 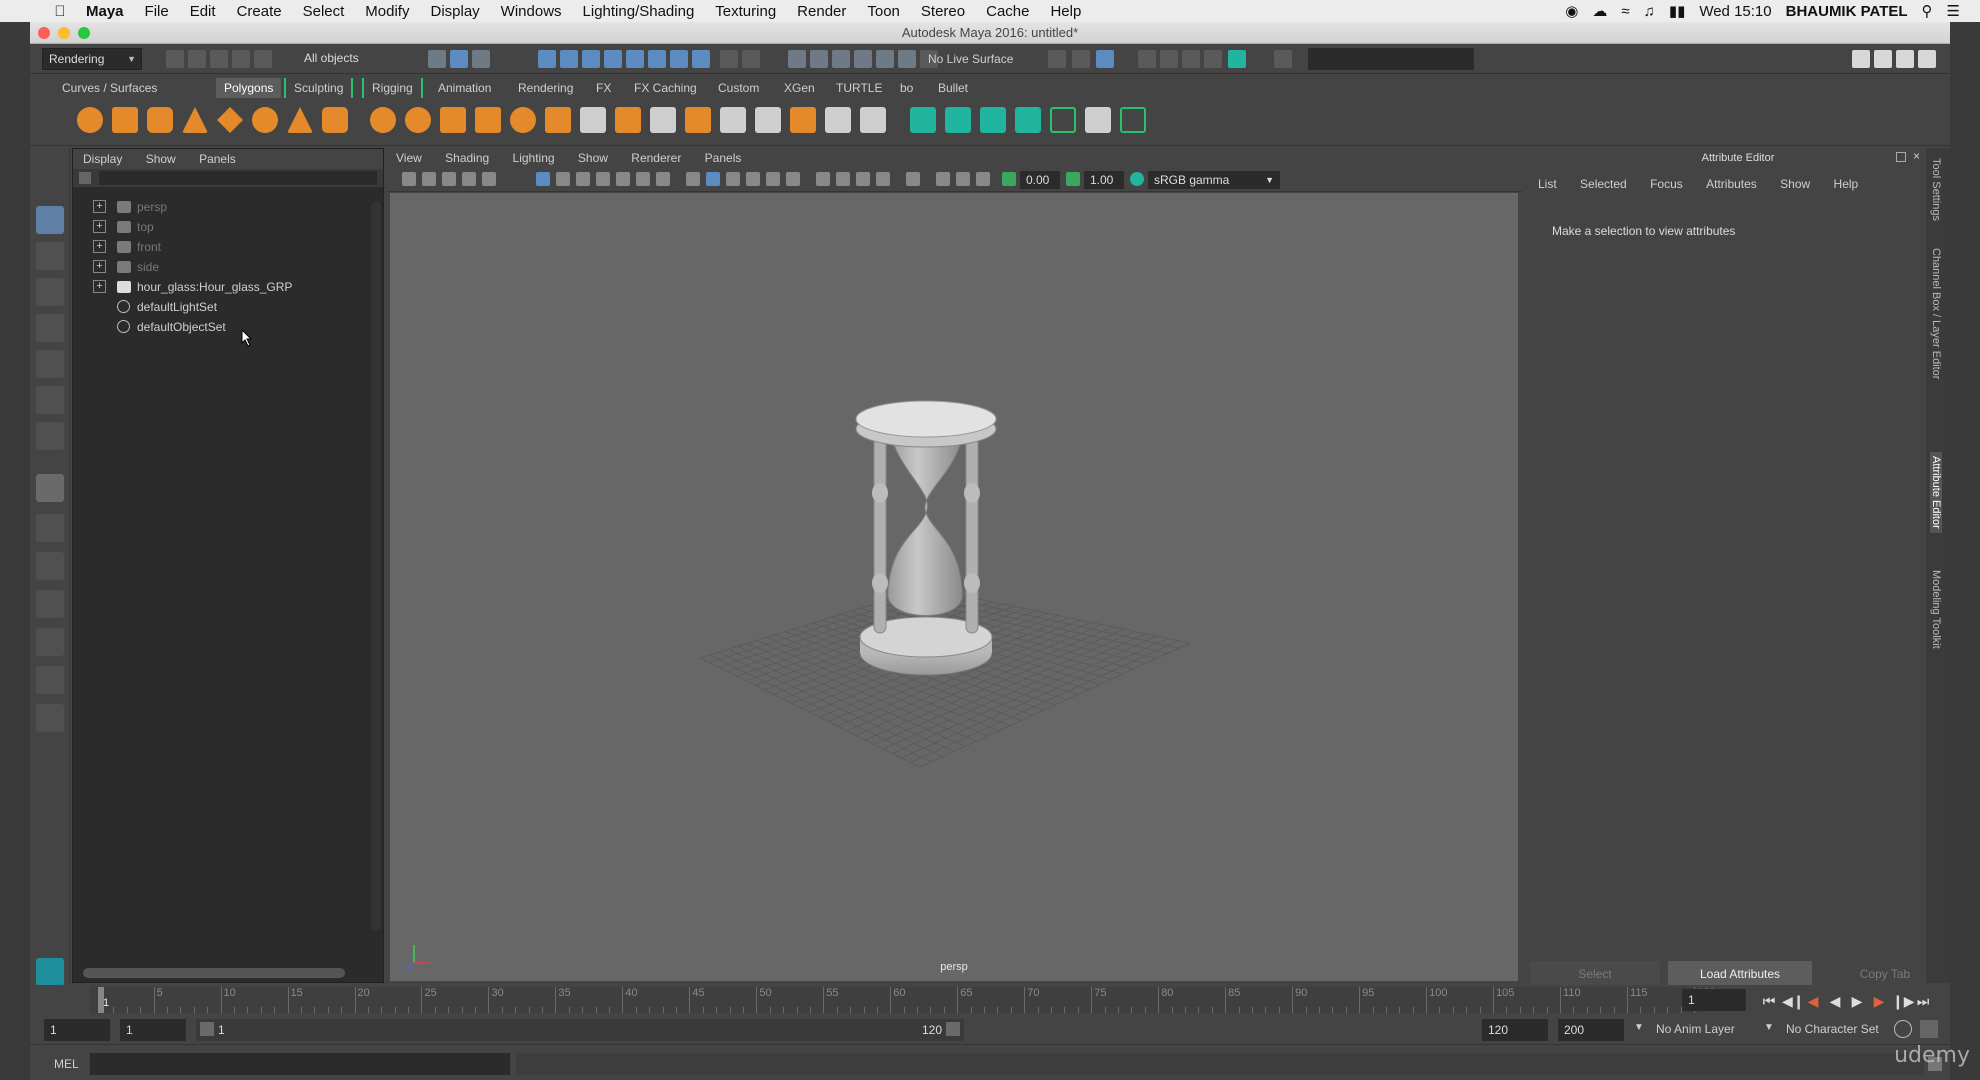 What do you see at coordinates (1639, 1027) in the screenshot?
I see `chevron-down-icon: ▼` at bounding box center [1639, 1027].